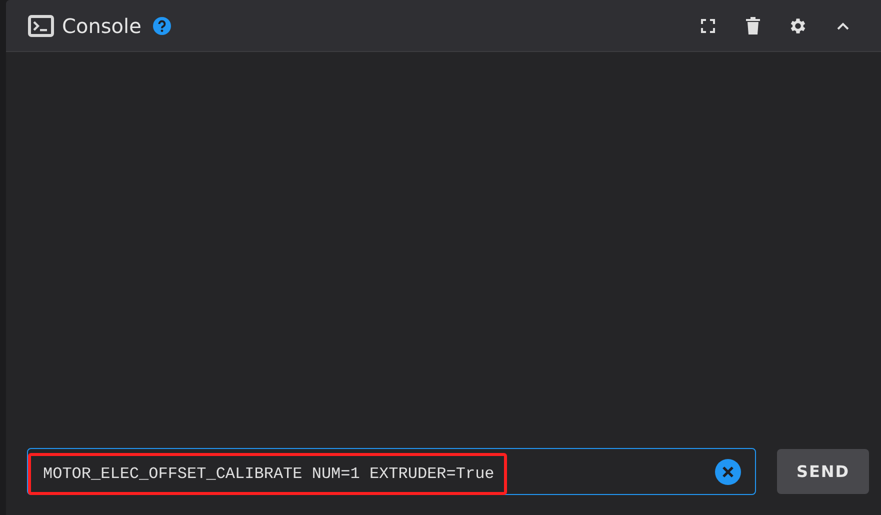 The height and width of the screenshot is (515, 881). I want to click on panel-title: Console, so click(102, 26).